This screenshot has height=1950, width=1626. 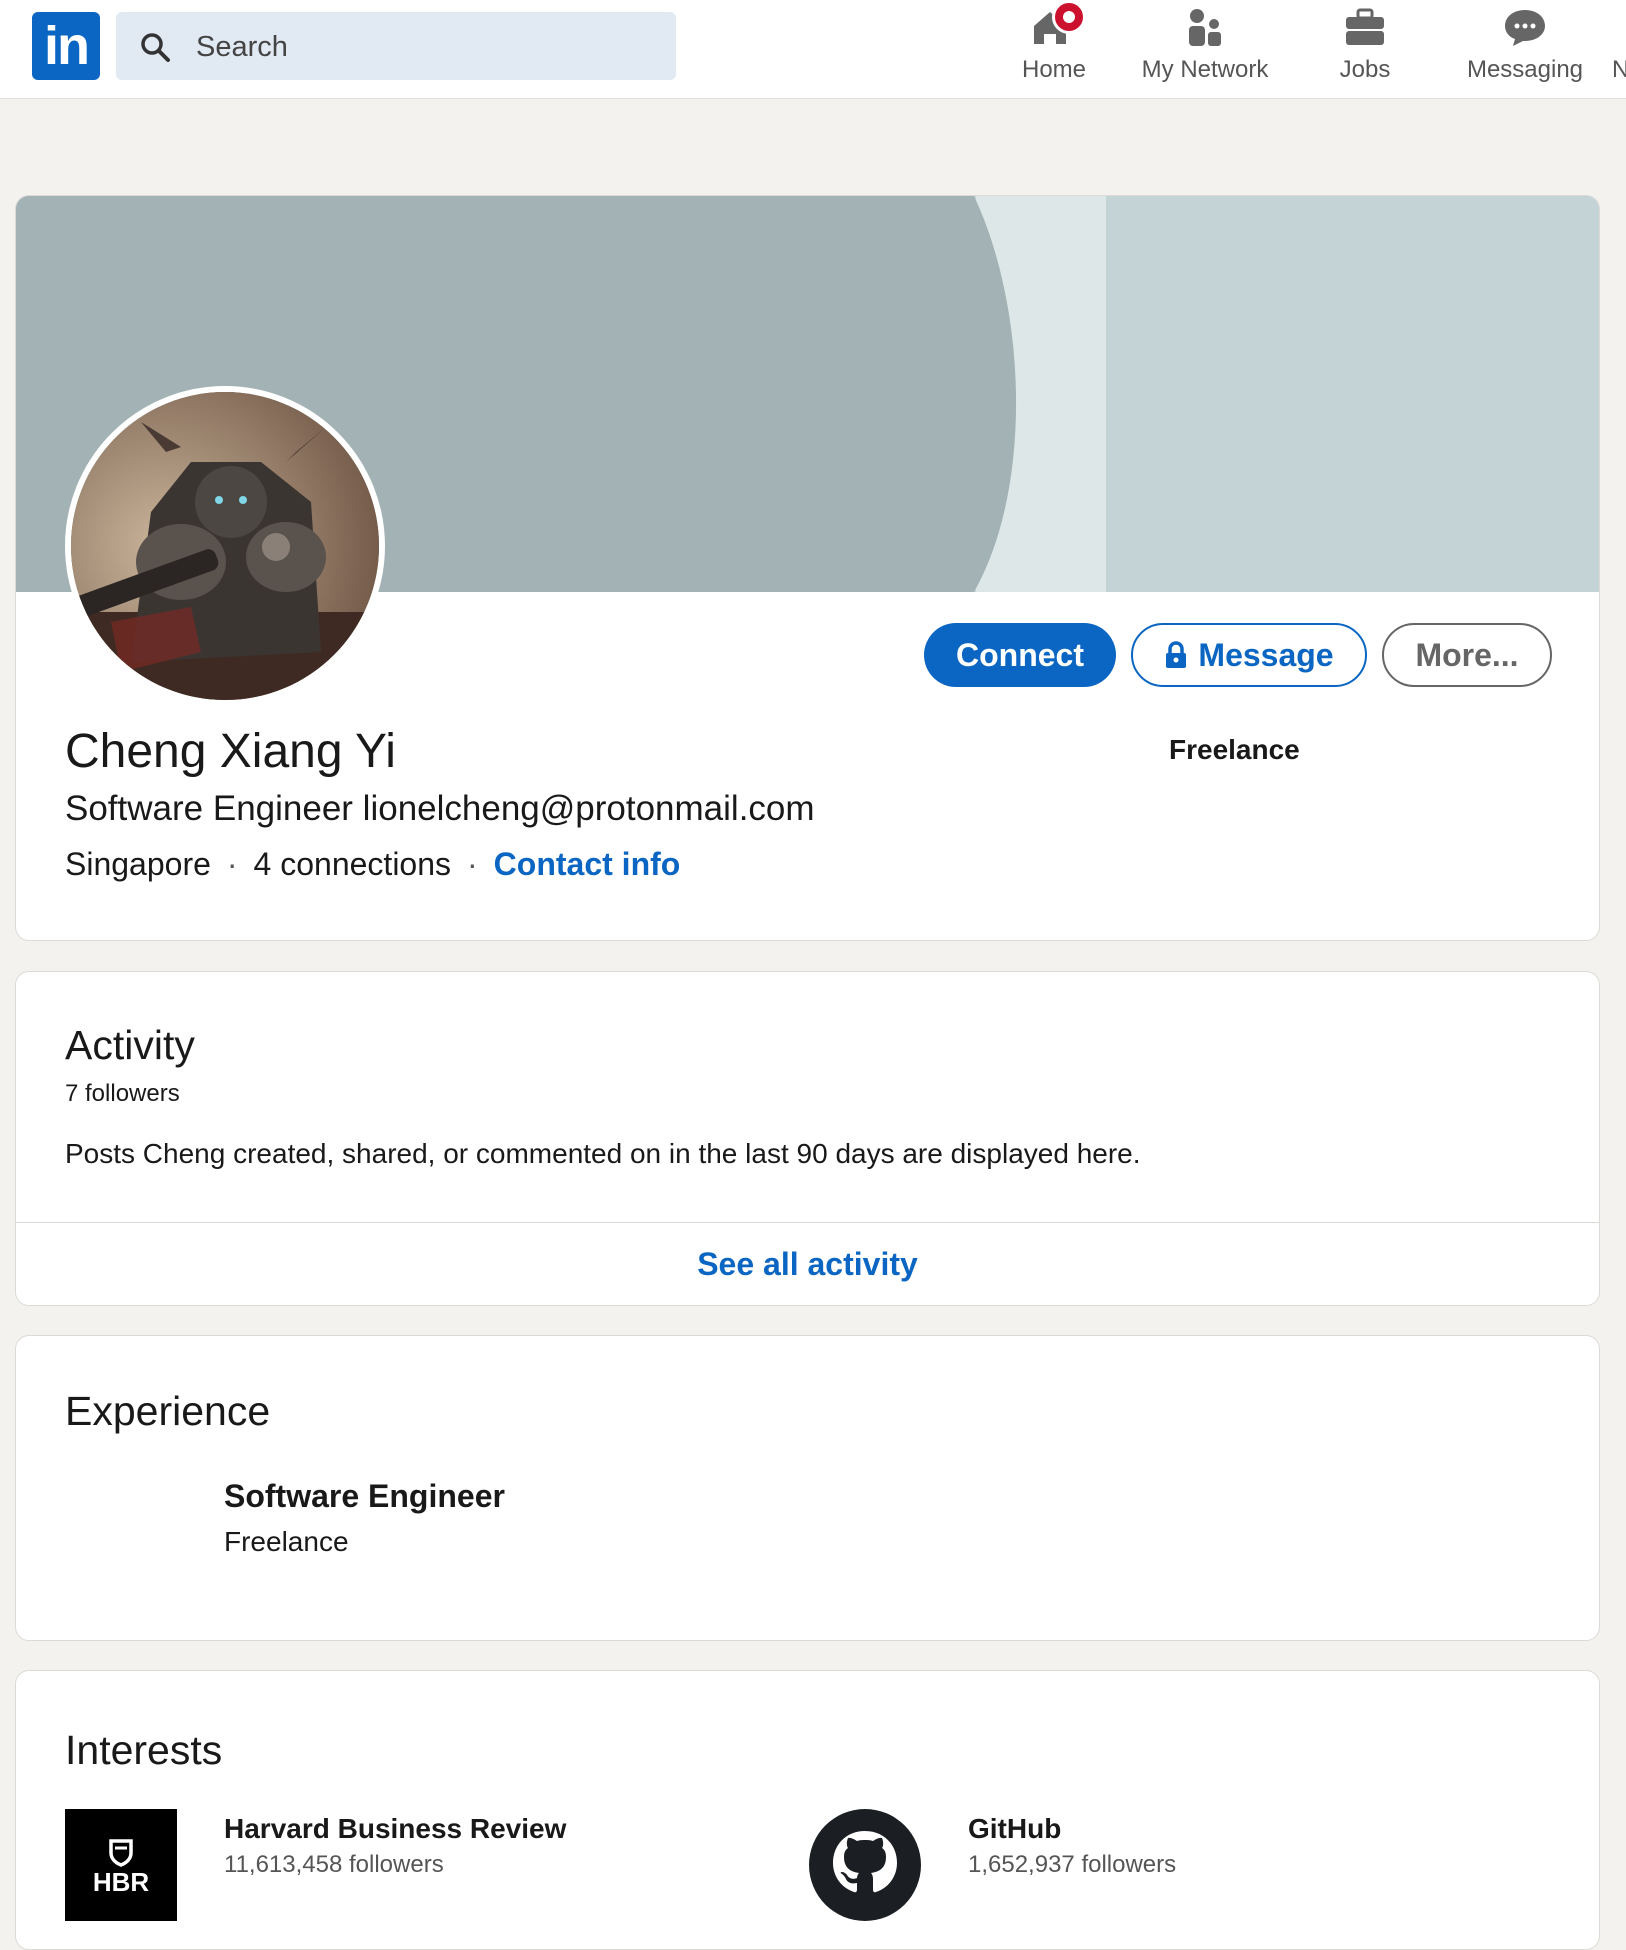 What do you see at coordinates (1205, 69) in the screenshot?
I see `nav-my-network-label: My Network` at bounding box center [1205, 69].